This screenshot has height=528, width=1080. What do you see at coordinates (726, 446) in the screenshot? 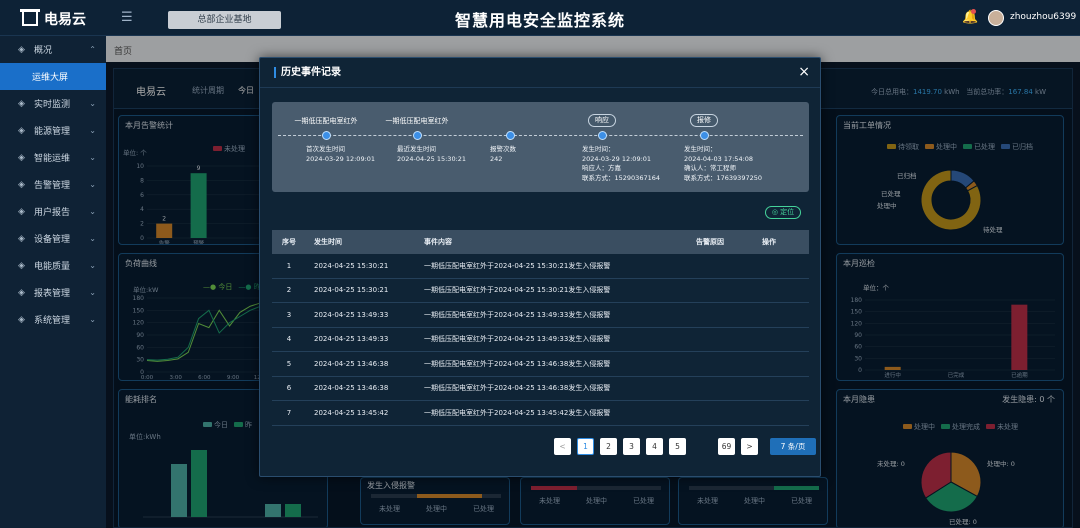
I see `pager-last-button: 69` at bounding box center [726, 446].